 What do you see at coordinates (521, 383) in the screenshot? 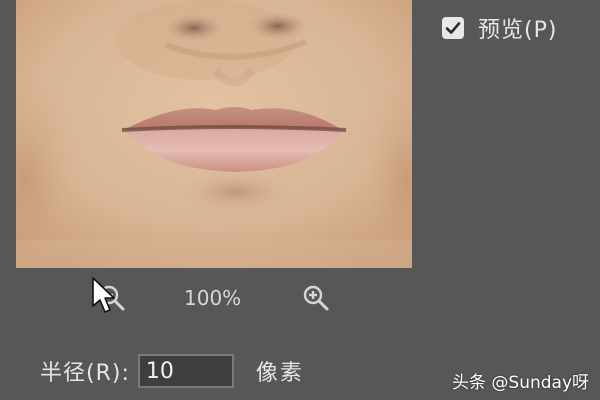
I see `watermark-text: 头条 @Sunday呀` at bounding box center [521, 383].